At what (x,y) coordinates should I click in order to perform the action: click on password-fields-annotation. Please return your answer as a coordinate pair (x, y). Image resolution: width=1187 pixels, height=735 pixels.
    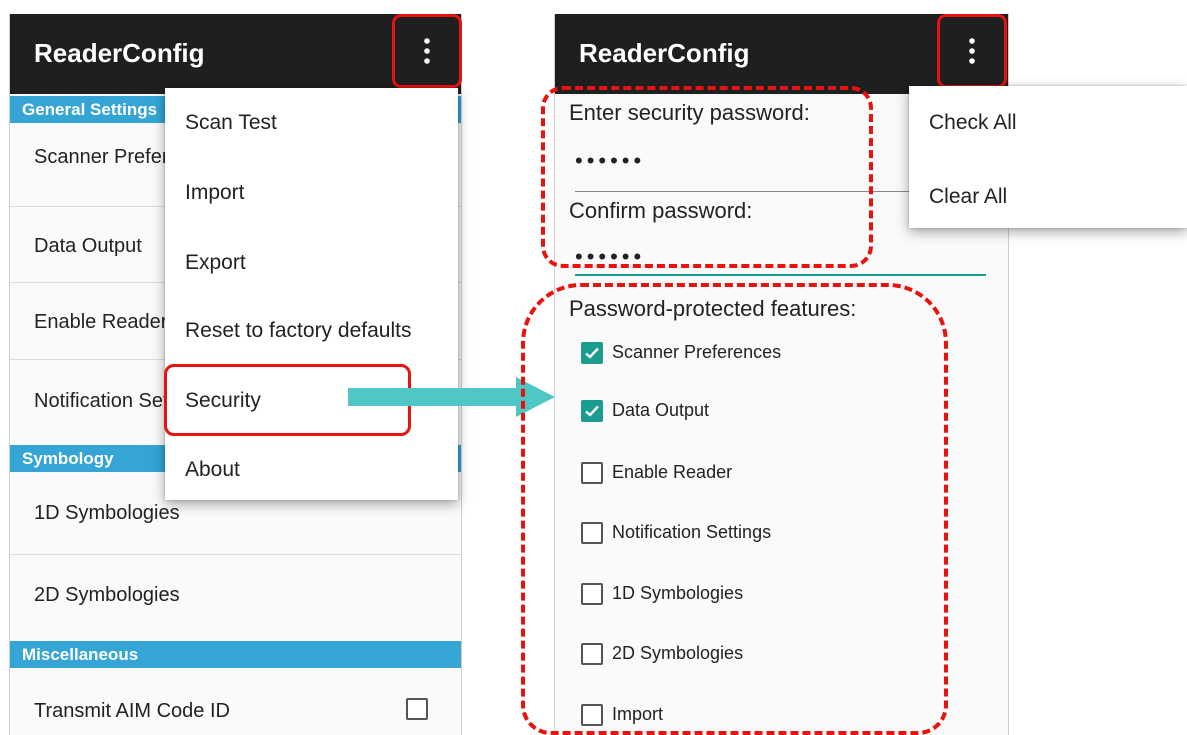
    Looking at the image, I should click on (707, 177).